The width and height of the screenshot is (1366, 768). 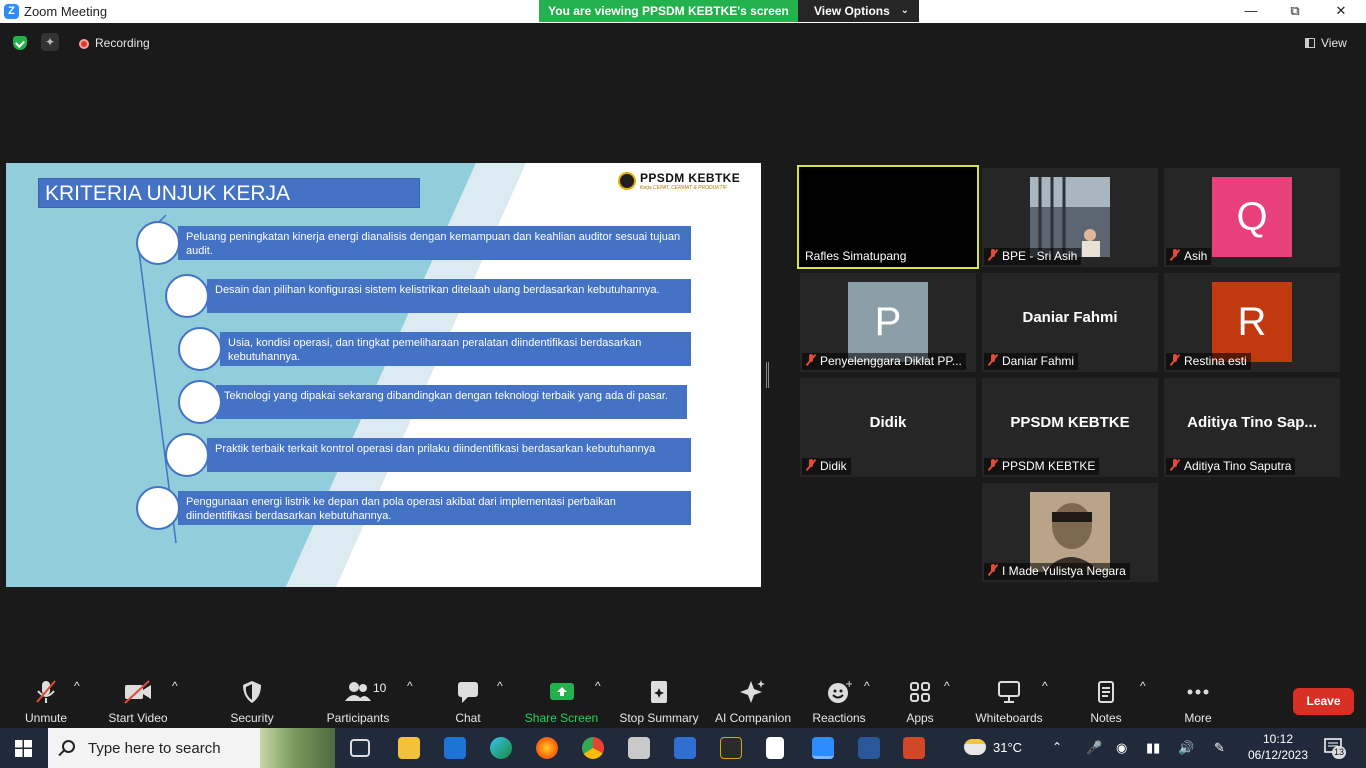 What do you see at coordinates (1106, 692) in the screenshot?
I see `notes-glyph` at bounding box center [1106, 692].